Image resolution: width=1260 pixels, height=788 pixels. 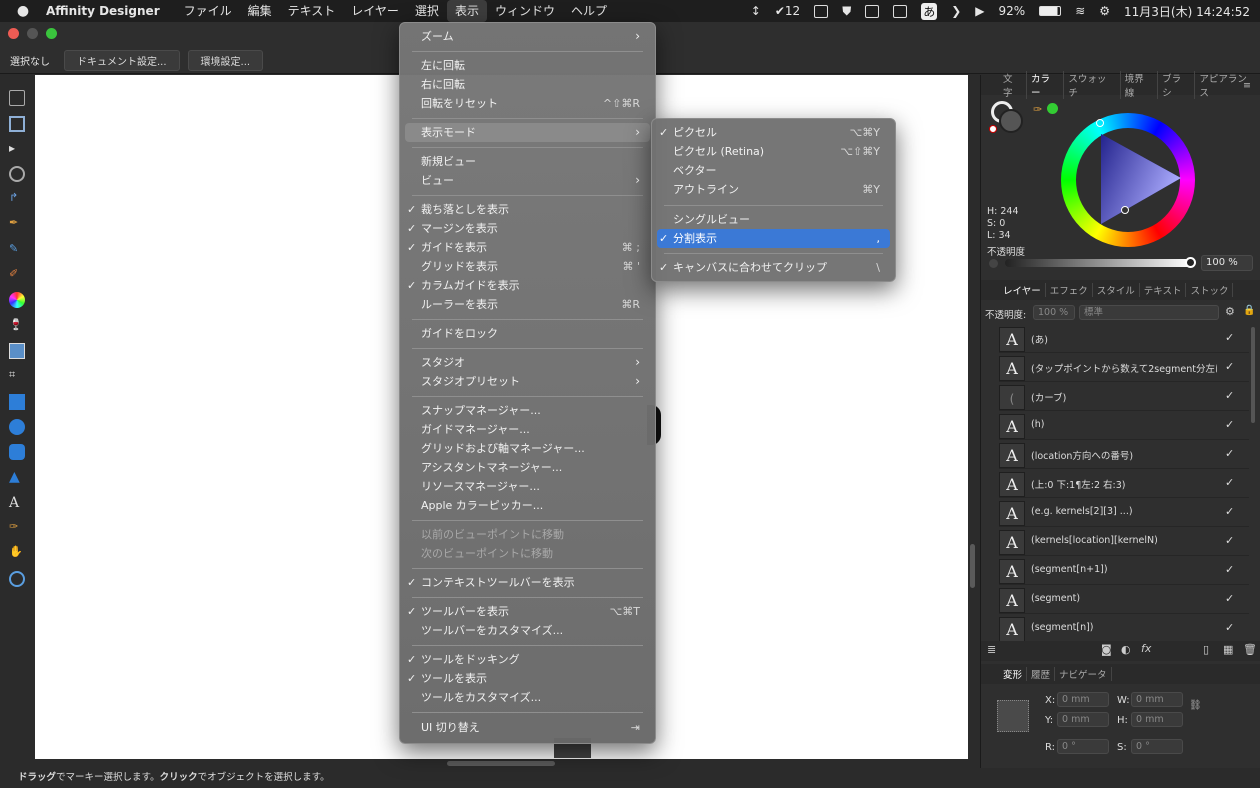 I want to click on layer-row: A (h) ✓, so click(x=1124, y=426).